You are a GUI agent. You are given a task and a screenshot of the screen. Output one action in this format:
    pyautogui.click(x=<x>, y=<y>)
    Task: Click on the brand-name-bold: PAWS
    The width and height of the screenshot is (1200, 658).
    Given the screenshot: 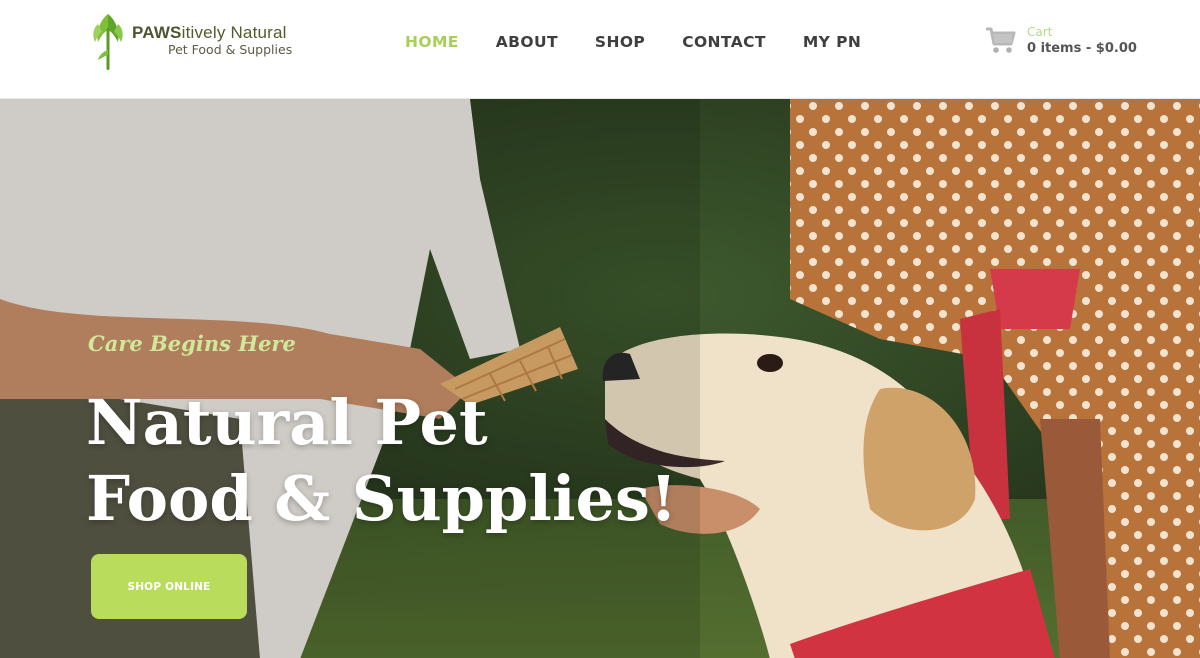 What is the action you would take?
    pyautogui.click(x=157, y=32)
    